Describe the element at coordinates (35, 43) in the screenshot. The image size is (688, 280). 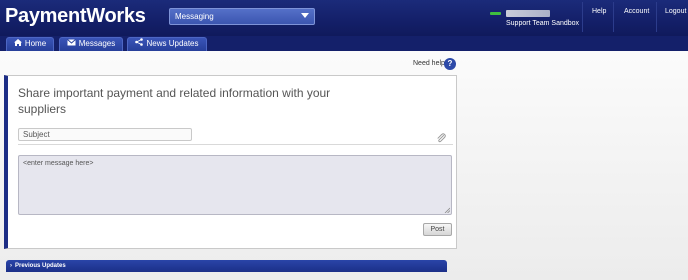
I see `tab-home-label: Home` at that location.